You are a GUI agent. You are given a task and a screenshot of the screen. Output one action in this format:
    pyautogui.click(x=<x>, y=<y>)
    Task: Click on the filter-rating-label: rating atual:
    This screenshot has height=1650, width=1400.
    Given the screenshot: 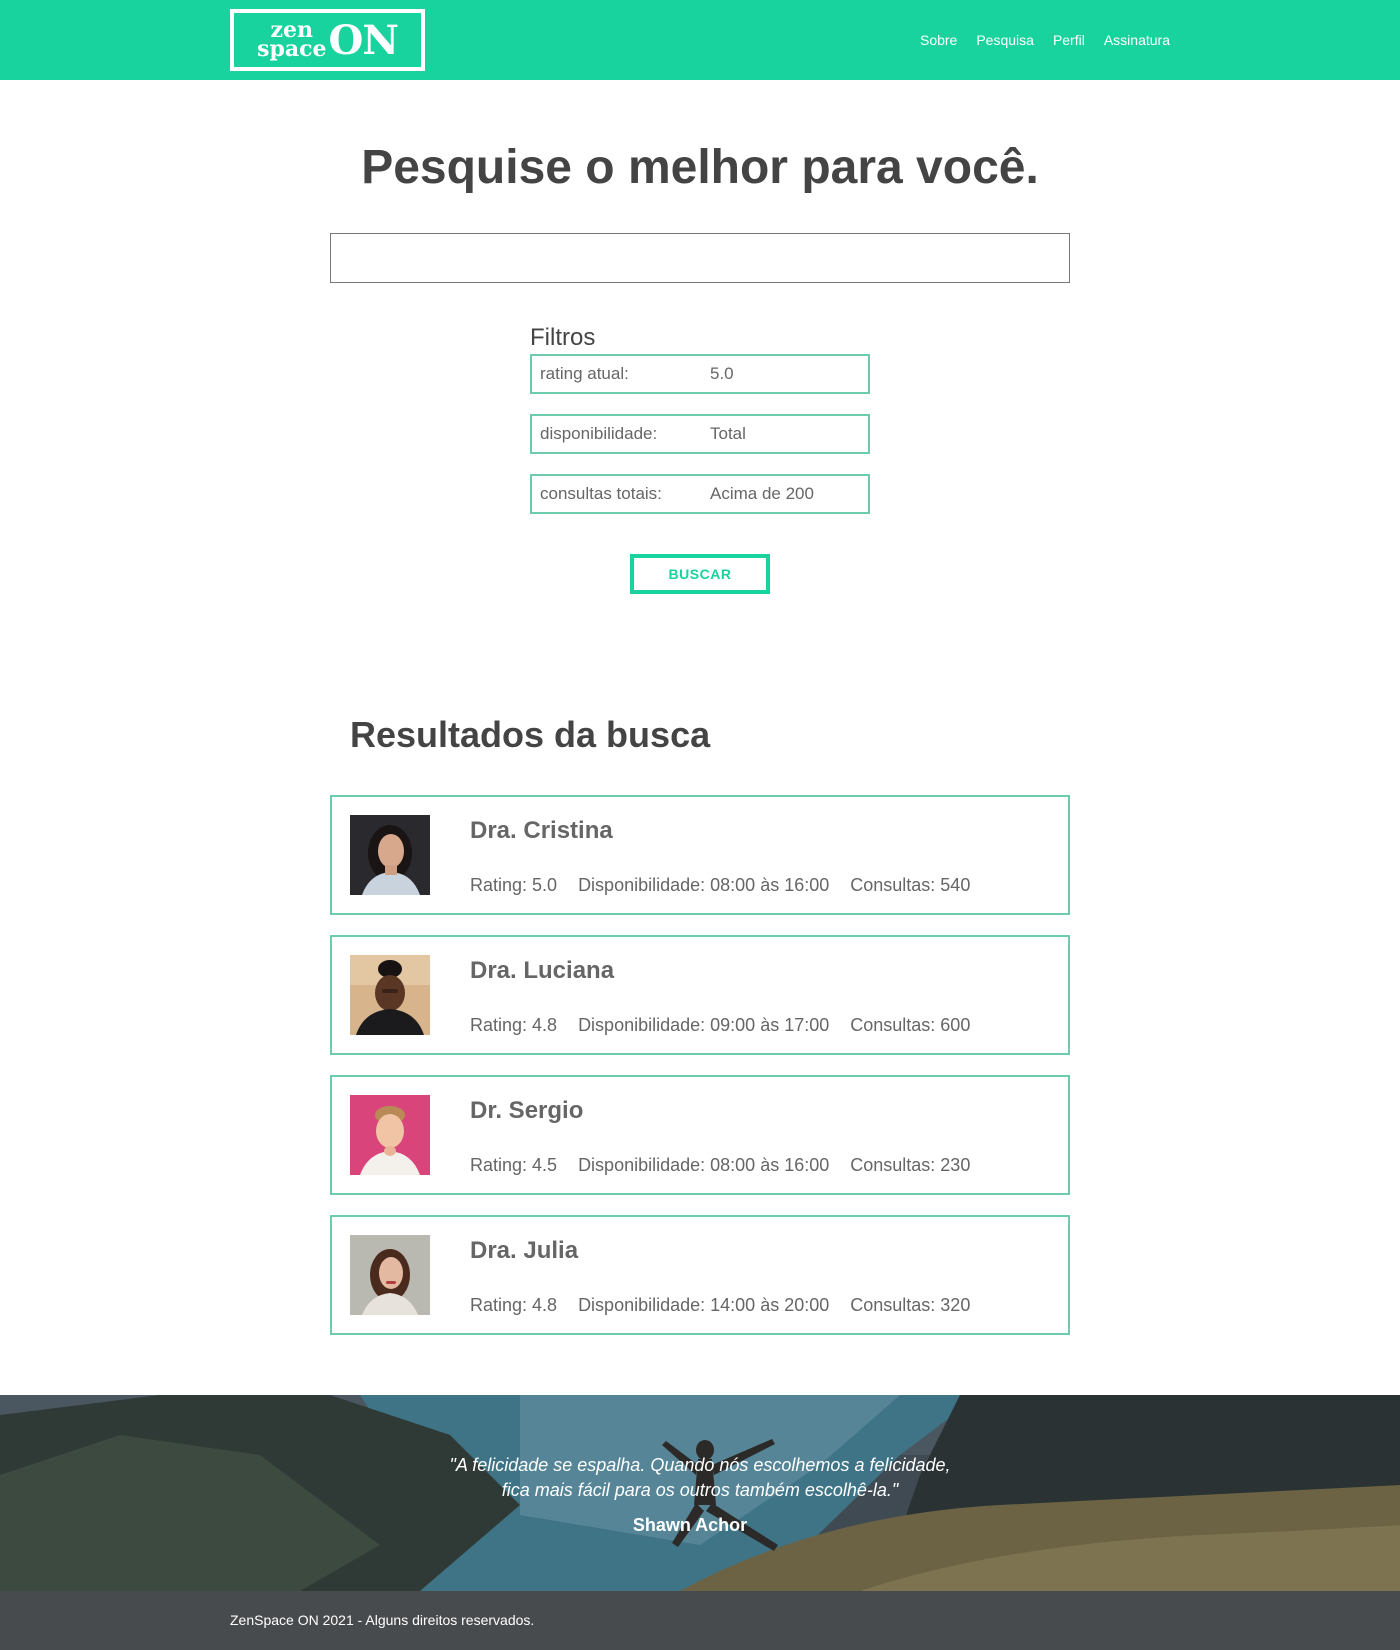 What is the action you would take?
    pyautogui.click(x=584, y=373)
    